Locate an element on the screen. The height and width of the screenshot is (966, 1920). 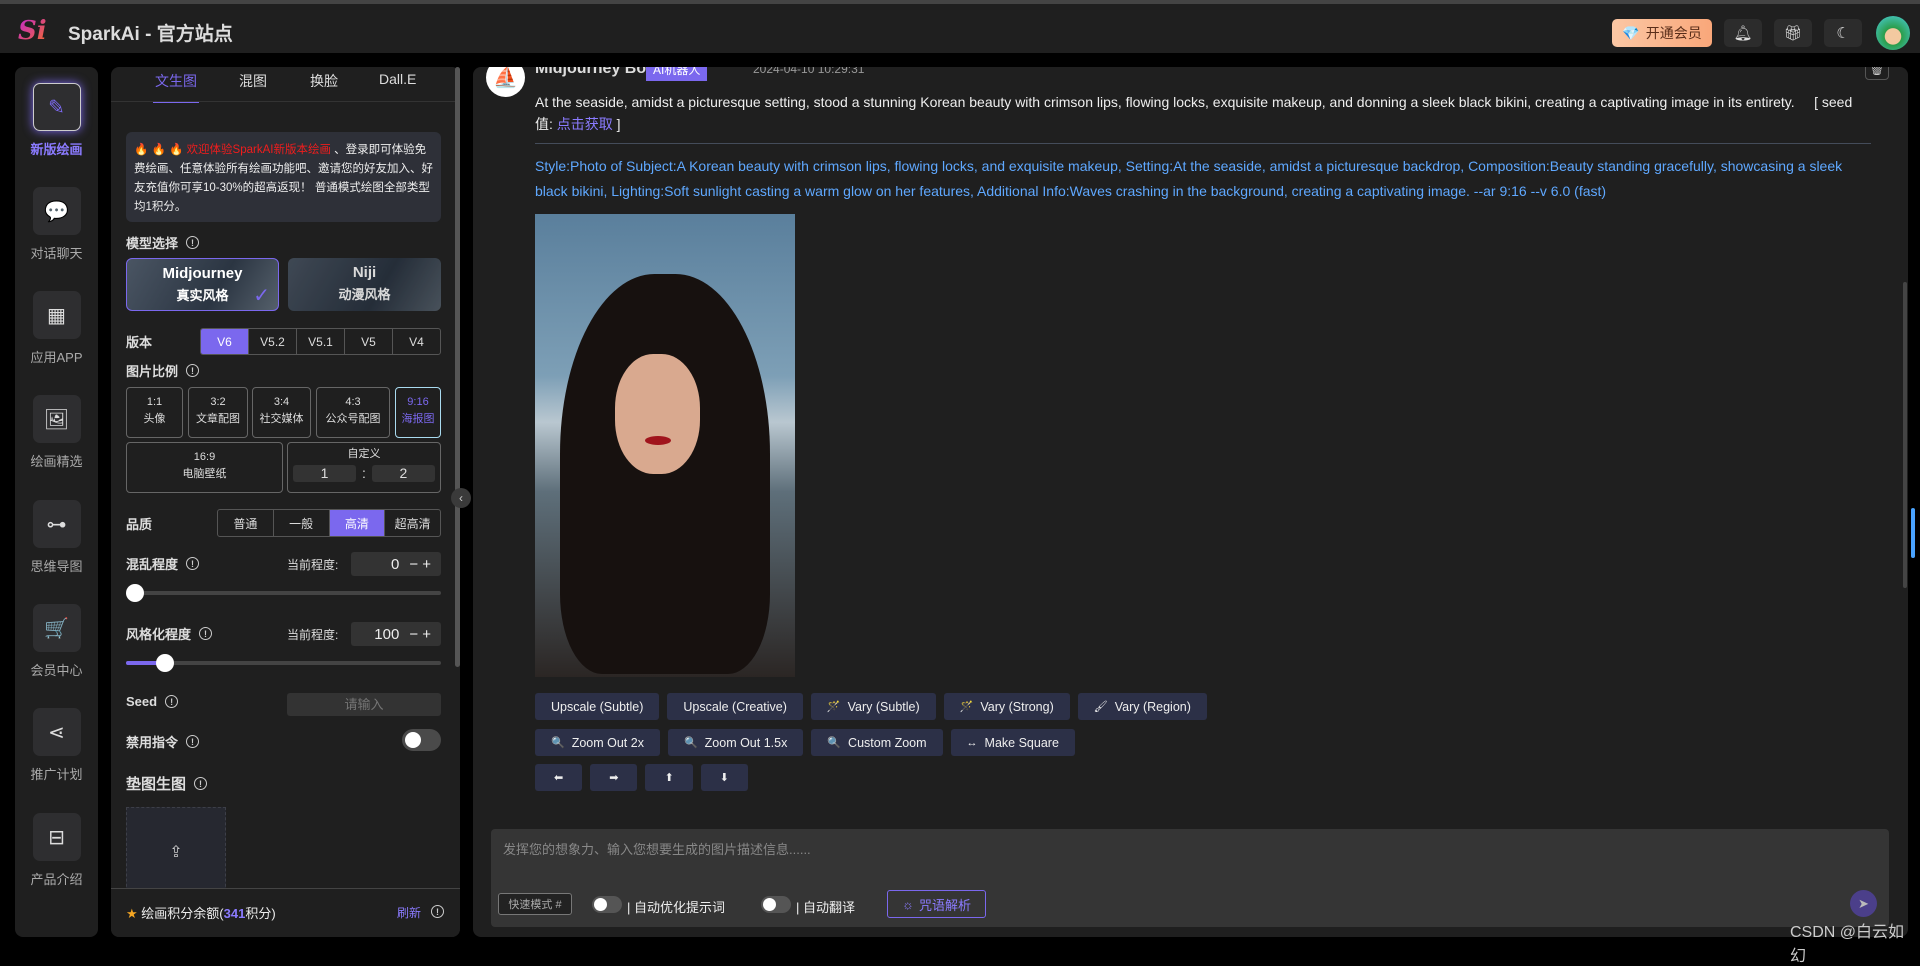
quality-selector: 普通 一般 高清 超高清 is located at coordinates (329, 523).